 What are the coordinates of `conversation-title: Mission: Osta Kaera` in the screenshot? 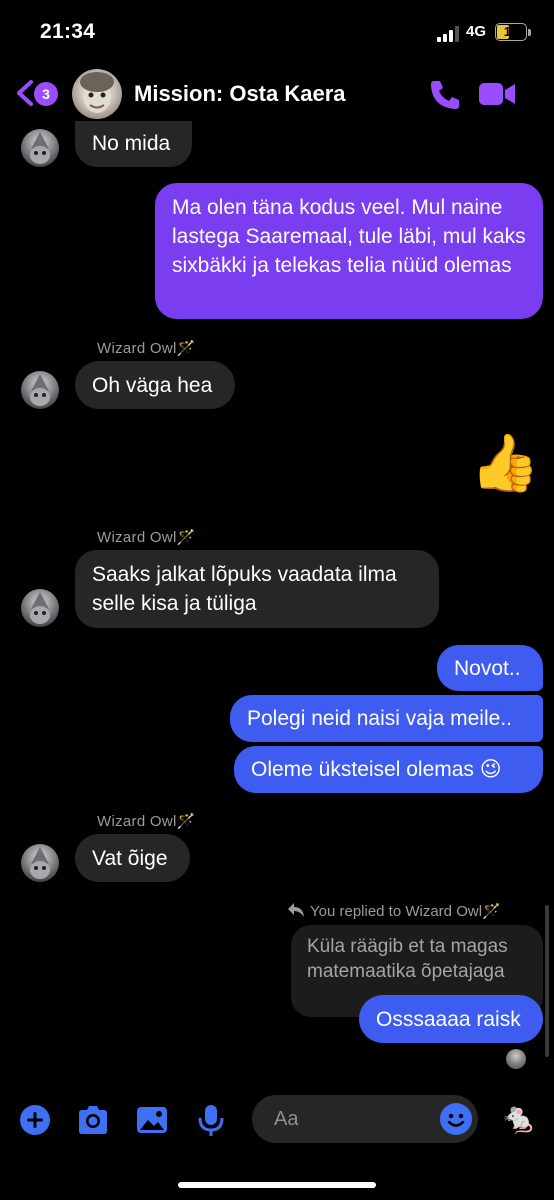 It's located at (240, 94).